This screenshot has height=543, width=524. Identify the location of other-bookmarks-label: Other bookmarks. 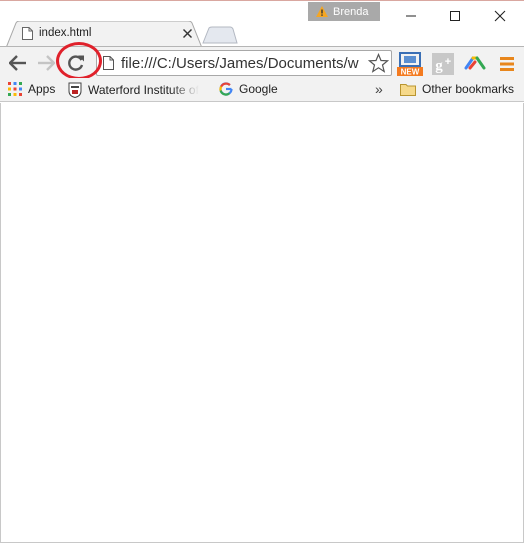
(468, 89).